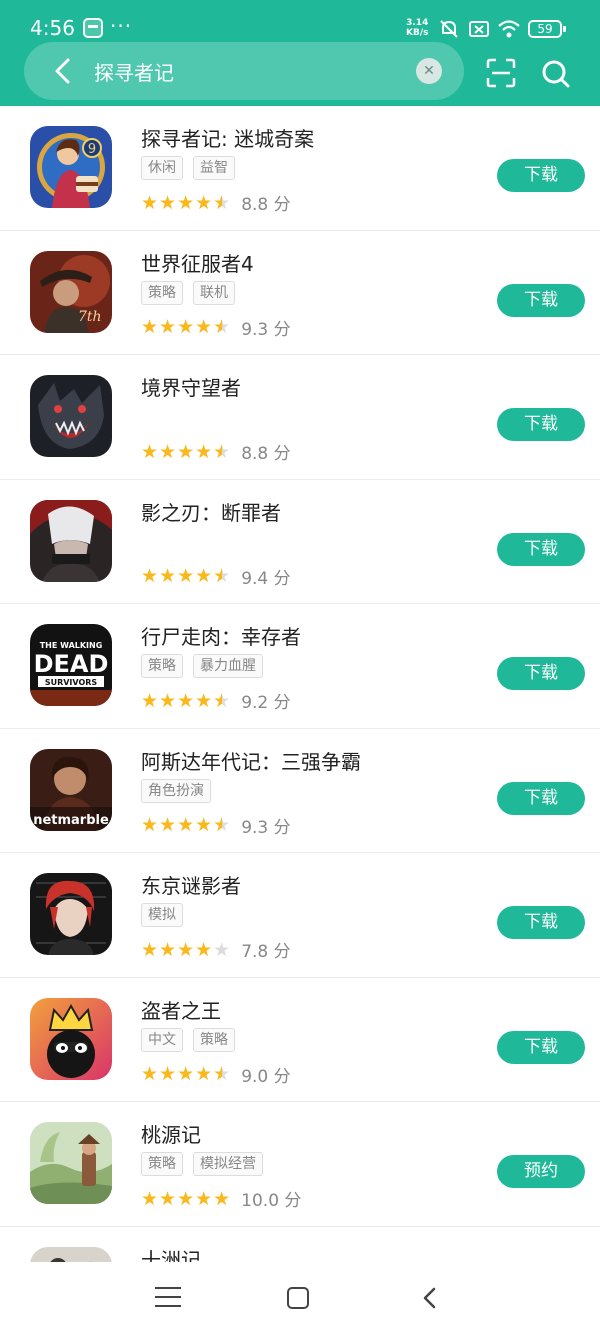 The height and width of the screenshot is (1334, 600). I want to click on search-input: 探寻者记, so click(134, 71).